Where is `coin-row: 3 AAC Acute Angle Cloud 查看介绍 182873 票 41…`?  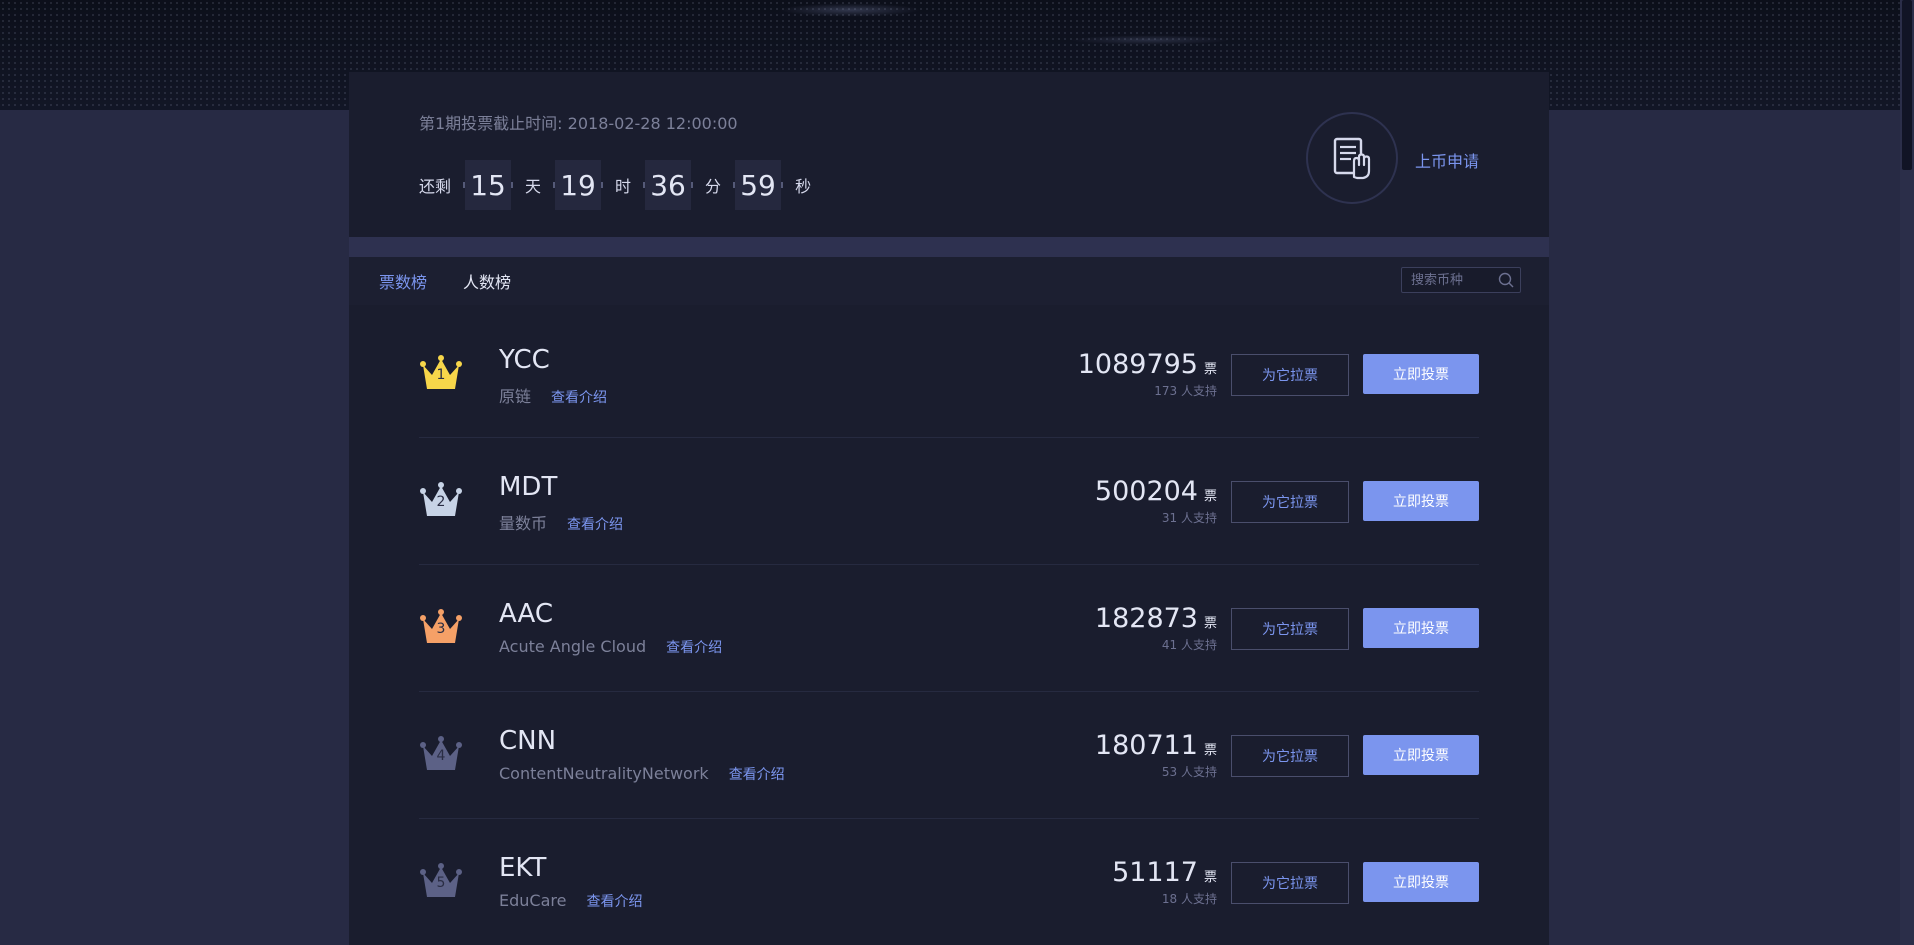
coin-row: 3 AAC Acute Angle Cloud 查看介绍 182873 票 41… is located at coordinates (949, 628).